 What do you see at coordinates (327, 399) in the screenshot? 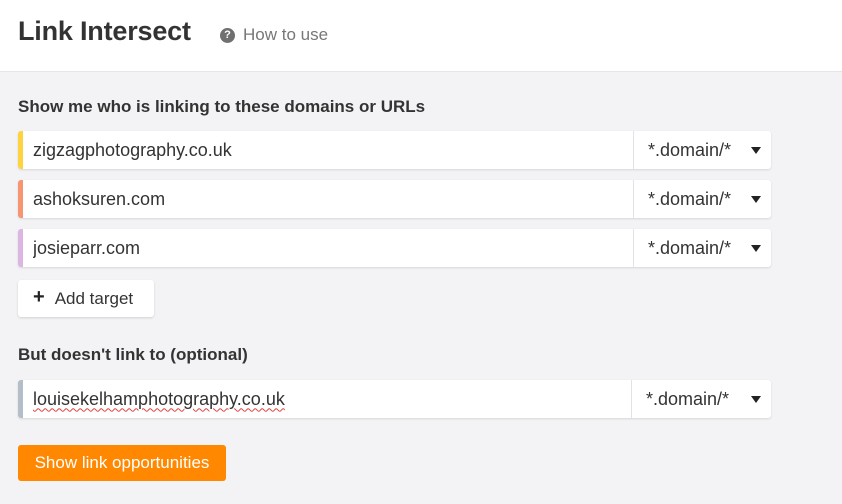
I see `exclude-input-1: louisekelhamphotography.co.uk` at bounding box center [327, 399].